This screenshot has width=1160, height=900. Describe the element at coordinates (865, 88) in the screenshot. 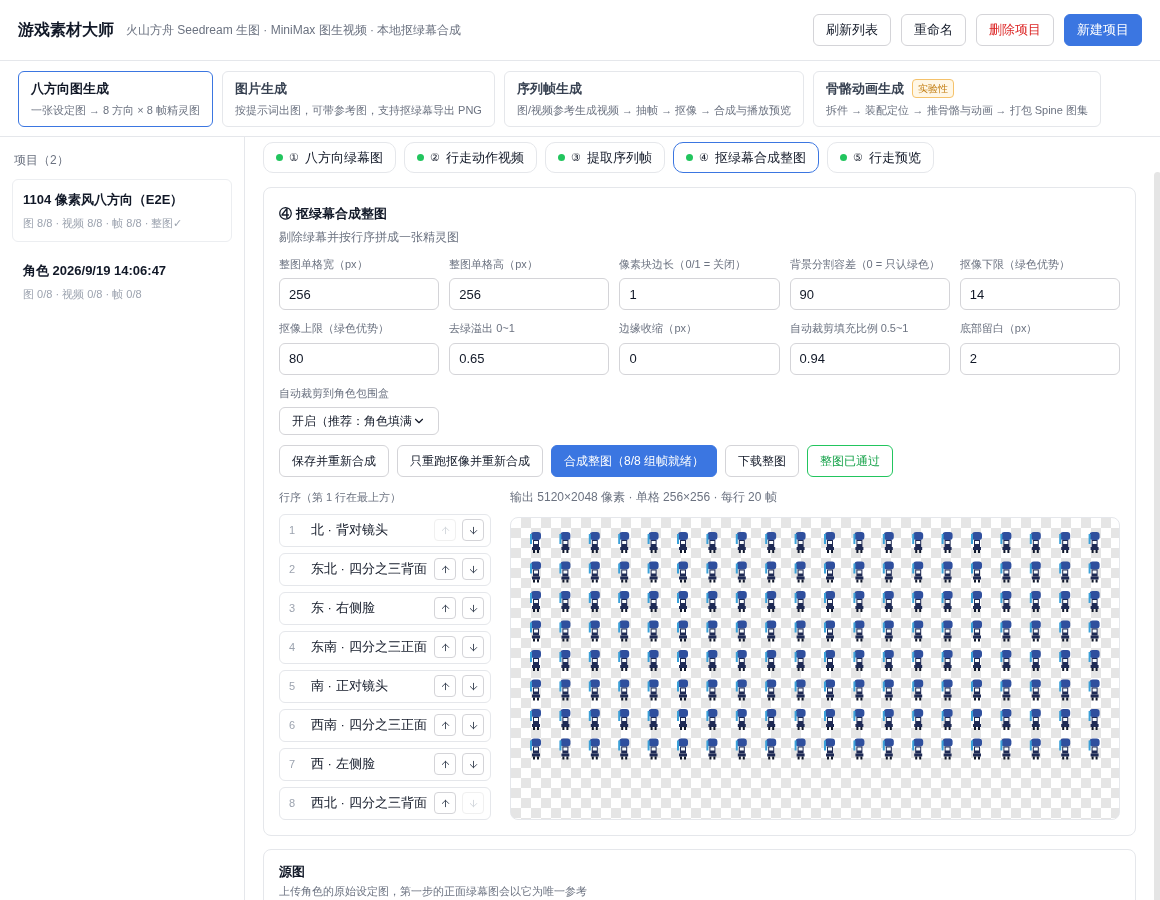

I see `mode-title: 骨骼动画生成` at that location.